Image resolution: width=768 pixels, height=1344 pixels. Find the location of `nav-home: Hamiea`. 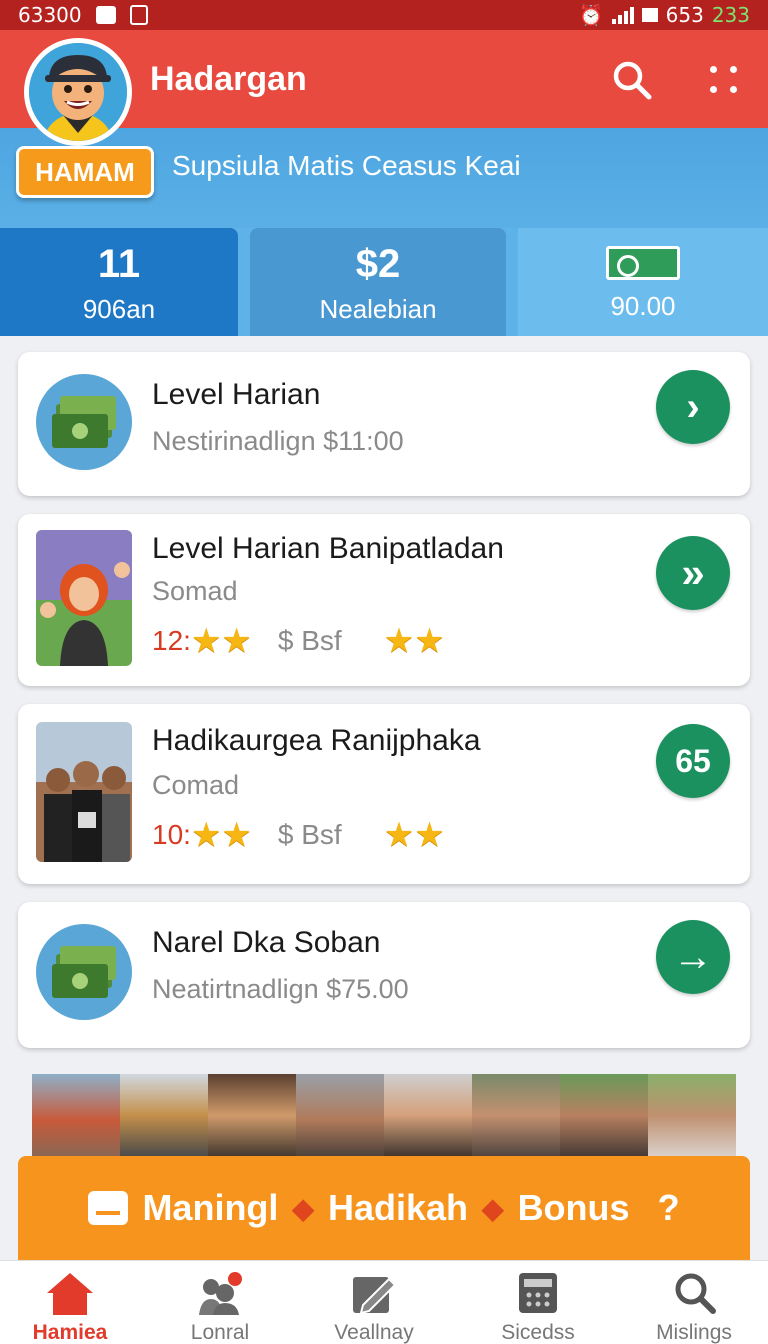

nav-home: Hamiea is located at coordinates (70, 1302).